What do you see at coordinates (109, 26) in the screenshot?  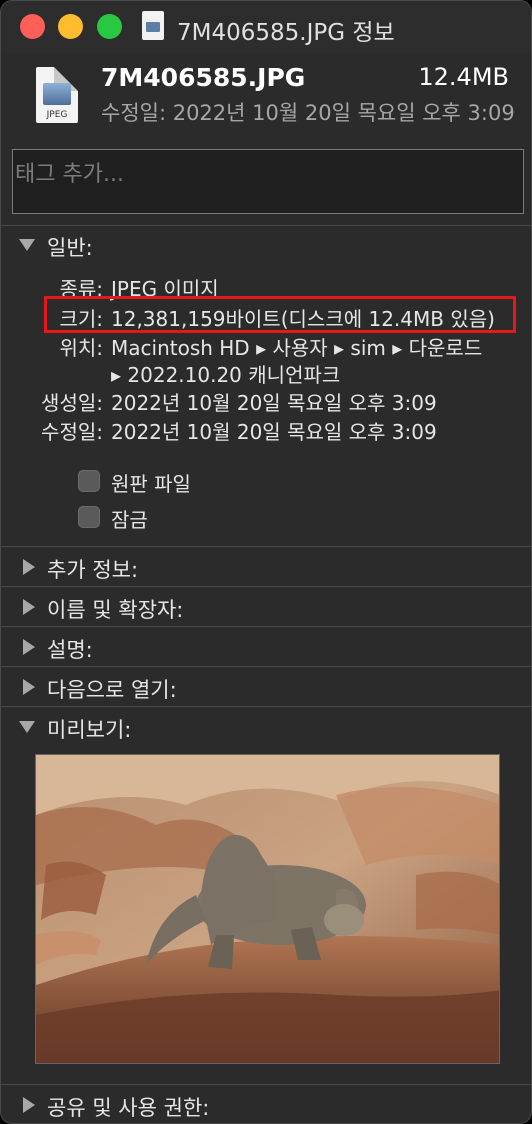 I see `zoom-button` at bounding box center [109, 26].